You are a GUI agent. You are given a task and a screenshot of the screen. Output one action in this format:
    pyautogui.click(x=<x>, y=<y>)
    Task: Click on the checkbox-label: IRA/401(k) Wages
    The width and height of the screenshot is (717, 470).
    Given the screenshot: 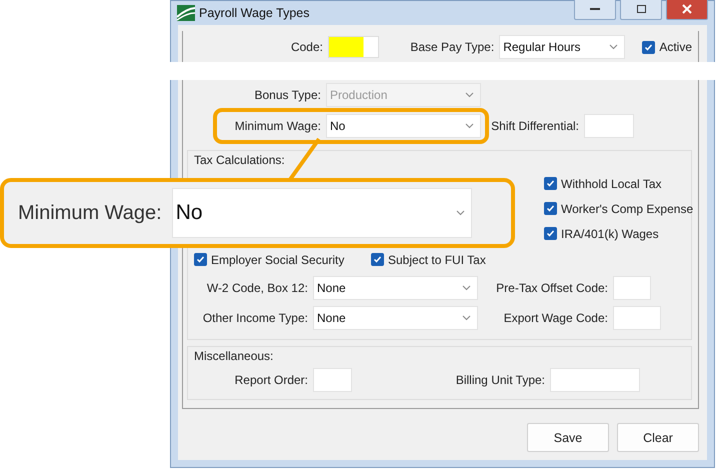 What is the action you would take?
    pyautogui.click(x=601, y=233)
    